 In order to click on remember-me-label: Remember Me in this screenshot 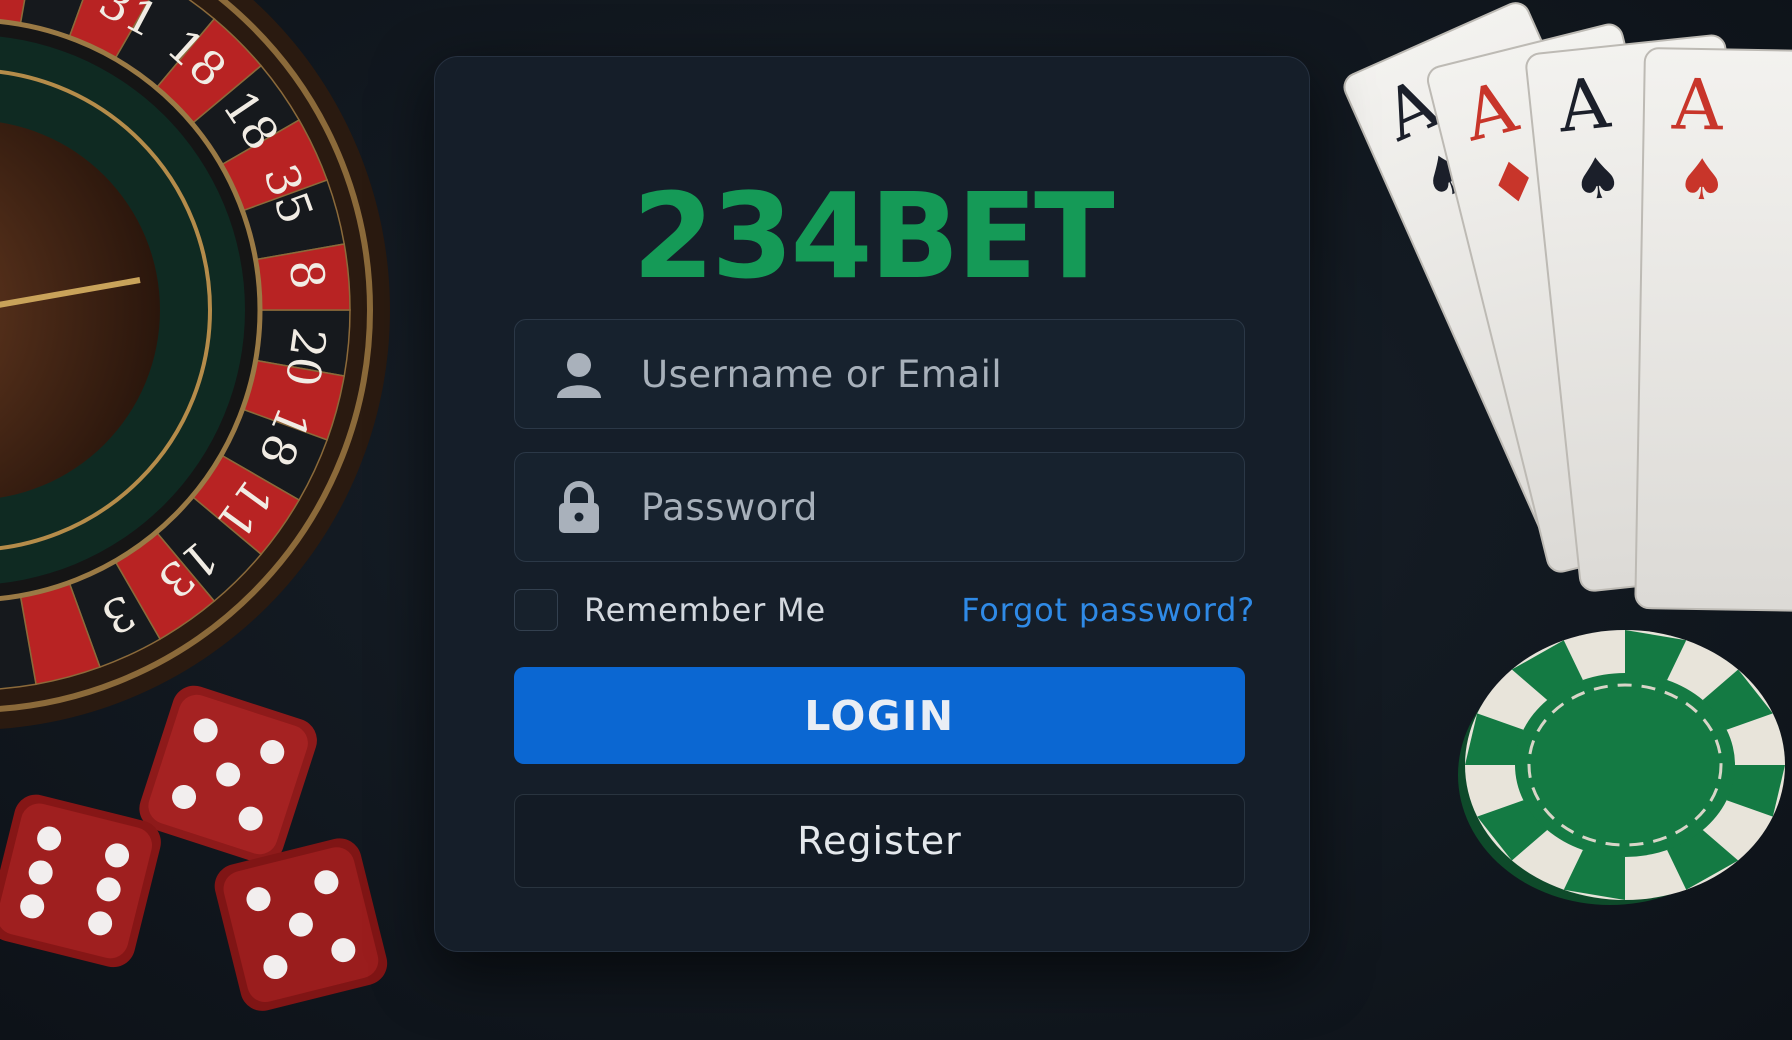, I will do `click(705, 610)`.